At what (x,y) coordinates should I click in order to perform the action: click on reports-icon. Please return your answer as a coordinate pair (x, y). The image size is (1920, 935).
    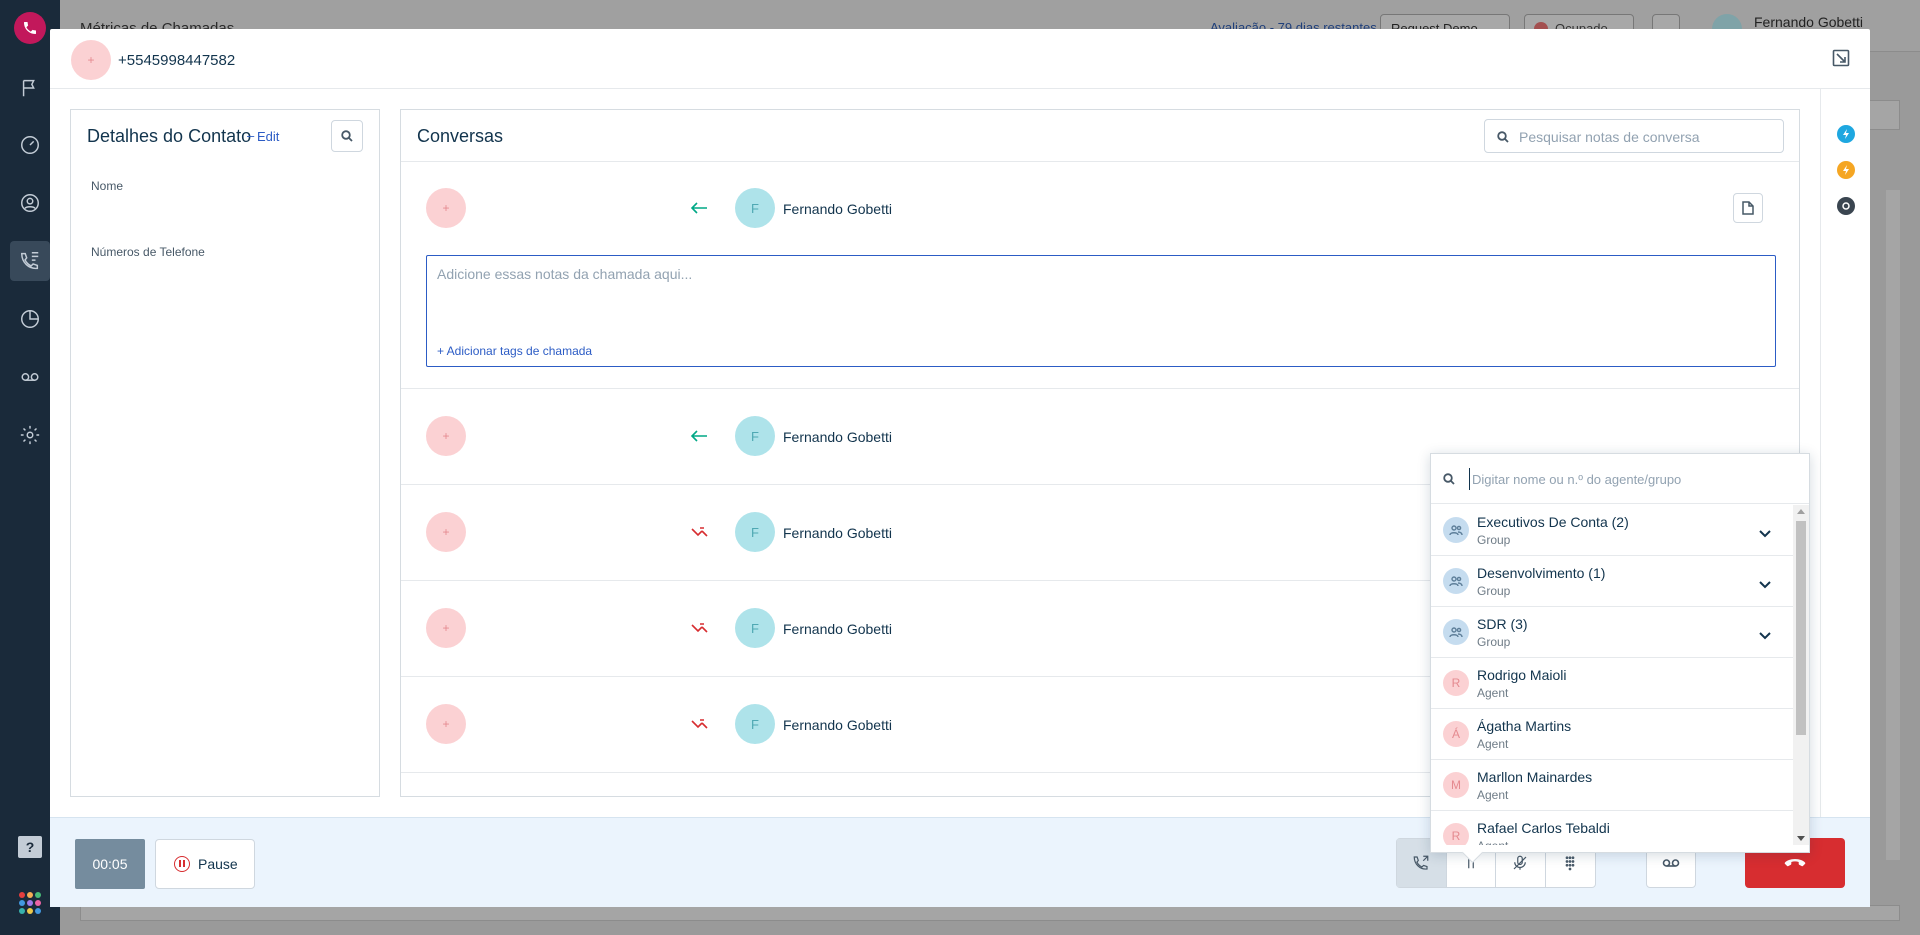
    Looking at the image, I should click on (30, 319).